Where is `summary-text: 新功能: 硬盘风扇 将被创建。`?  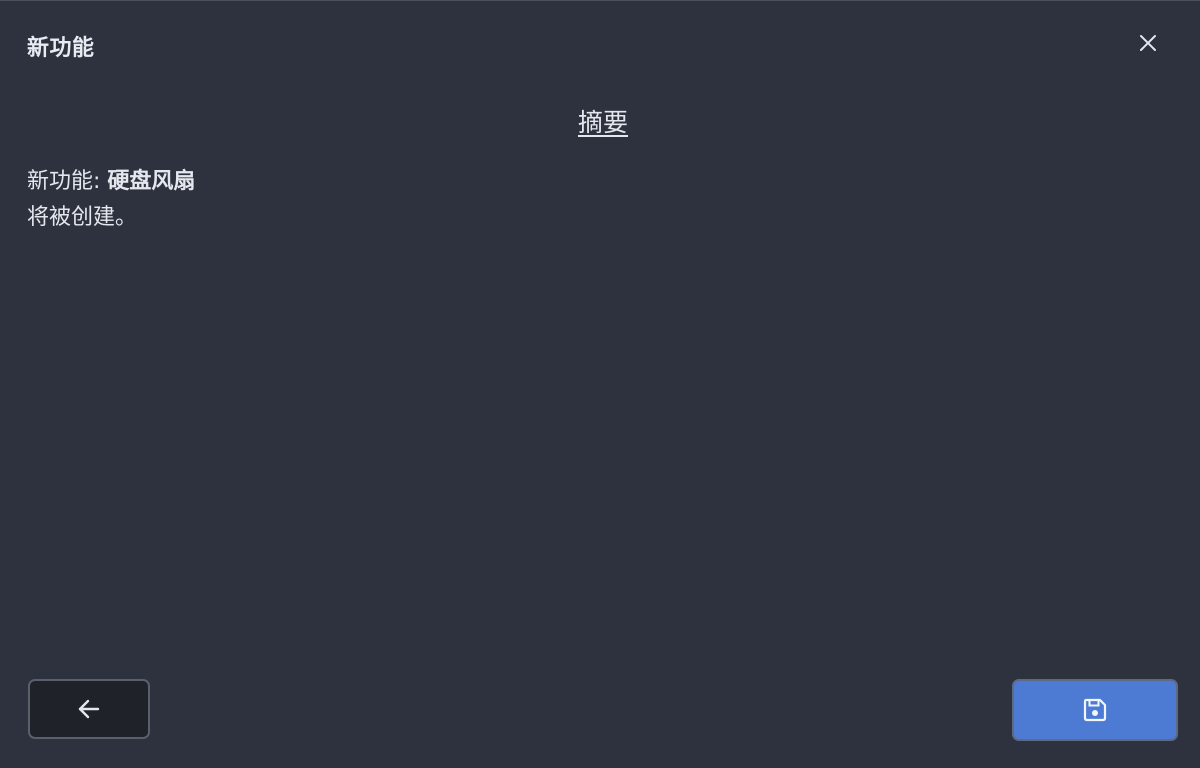
summary-text: 新功能: 硬盘风扇 将被创建。 is located at coordinates (111, 200).